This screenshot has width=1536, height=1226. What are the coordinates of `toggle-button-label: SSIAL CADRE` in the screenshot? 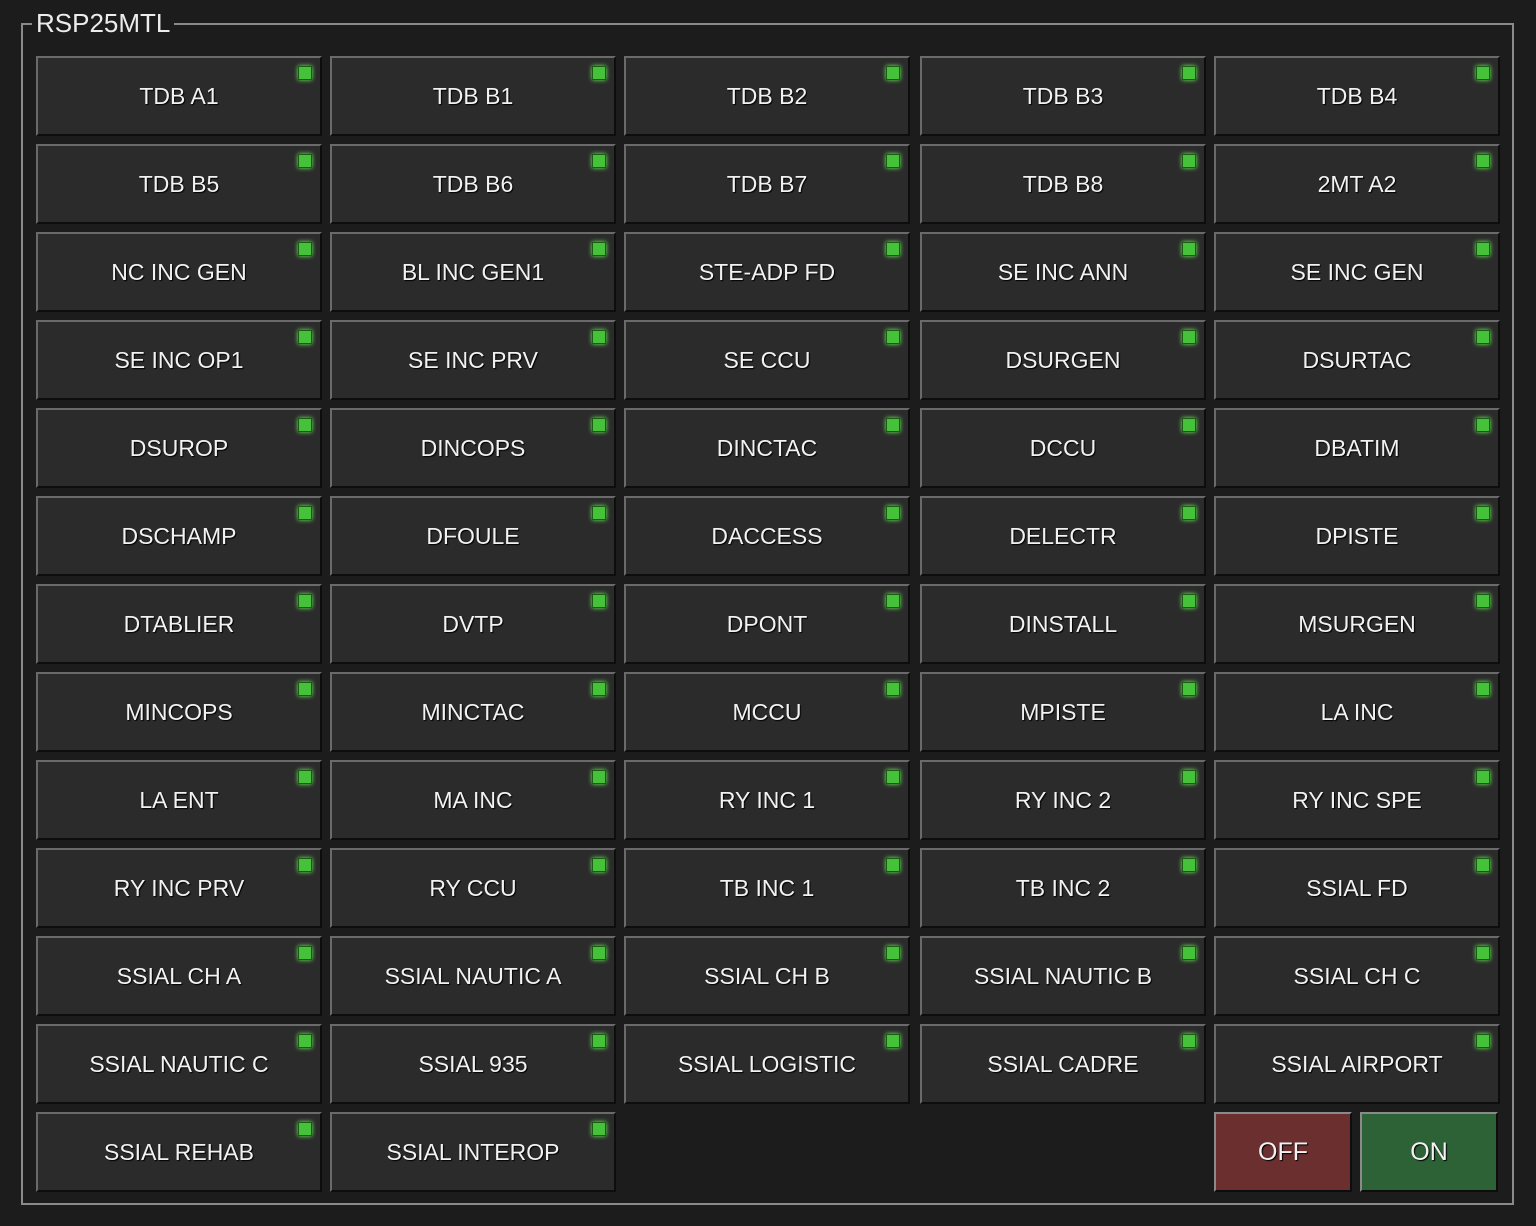 It's located at (1063, 1063).